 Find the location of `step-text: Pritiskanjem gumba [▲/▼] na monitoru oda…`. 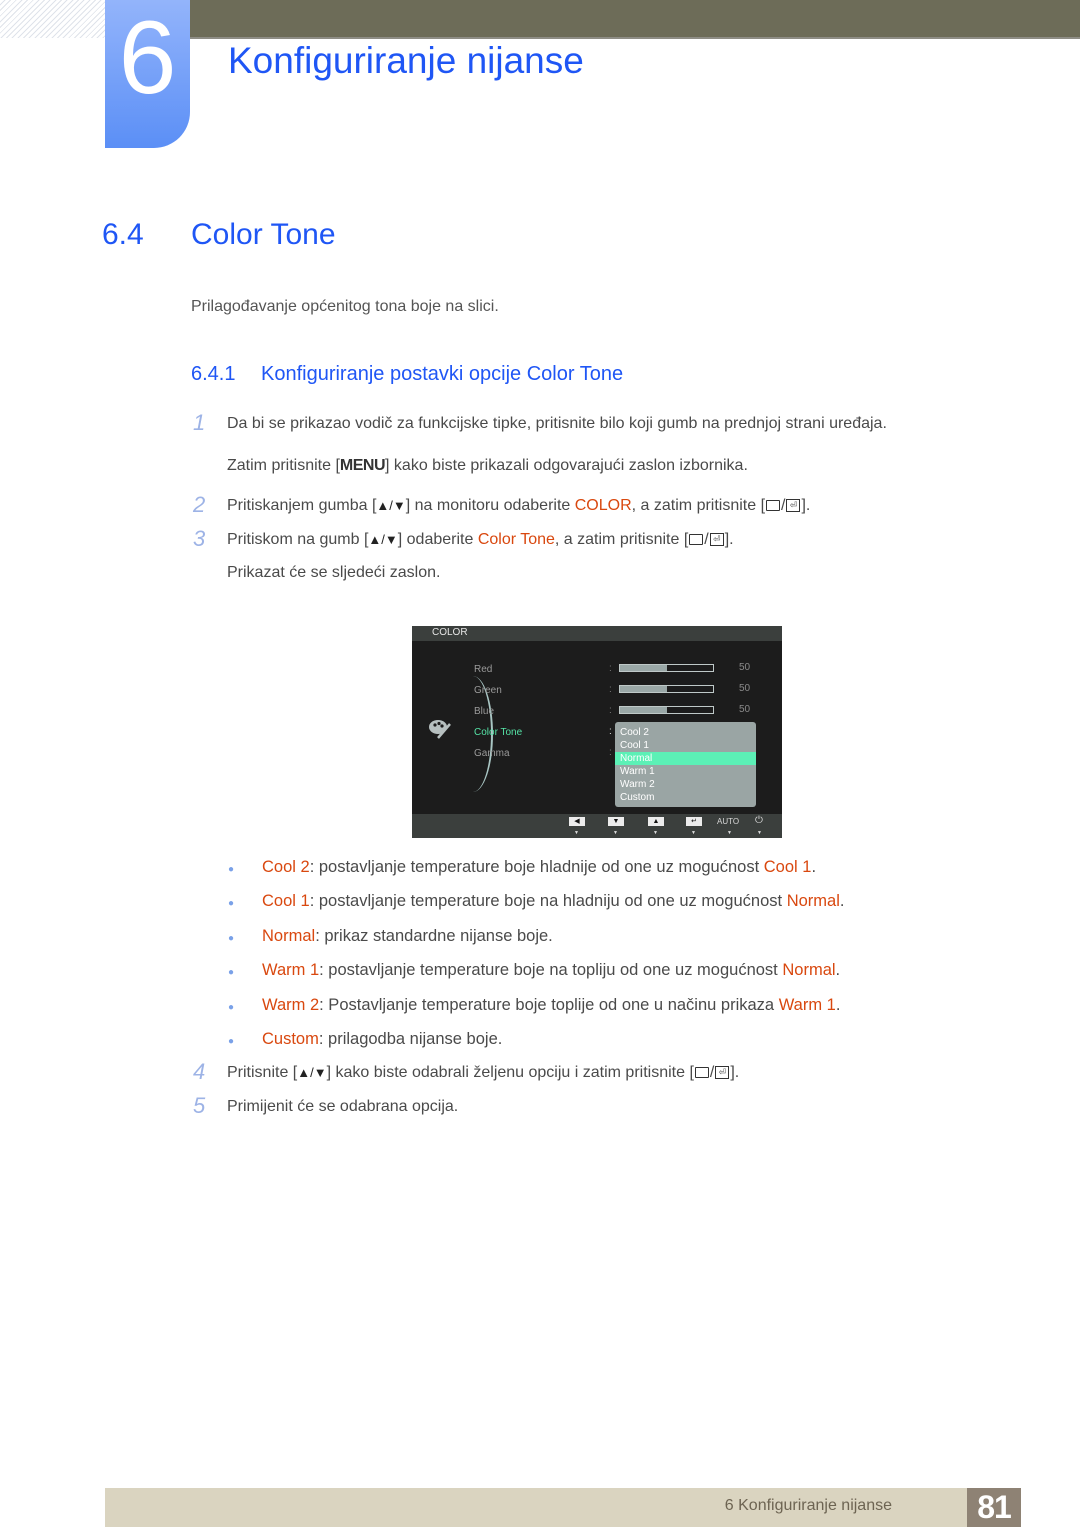

step-text: Pritiskanjem gumba [▲/▼] na monitoru oda… is located at coordinates (519, 505).